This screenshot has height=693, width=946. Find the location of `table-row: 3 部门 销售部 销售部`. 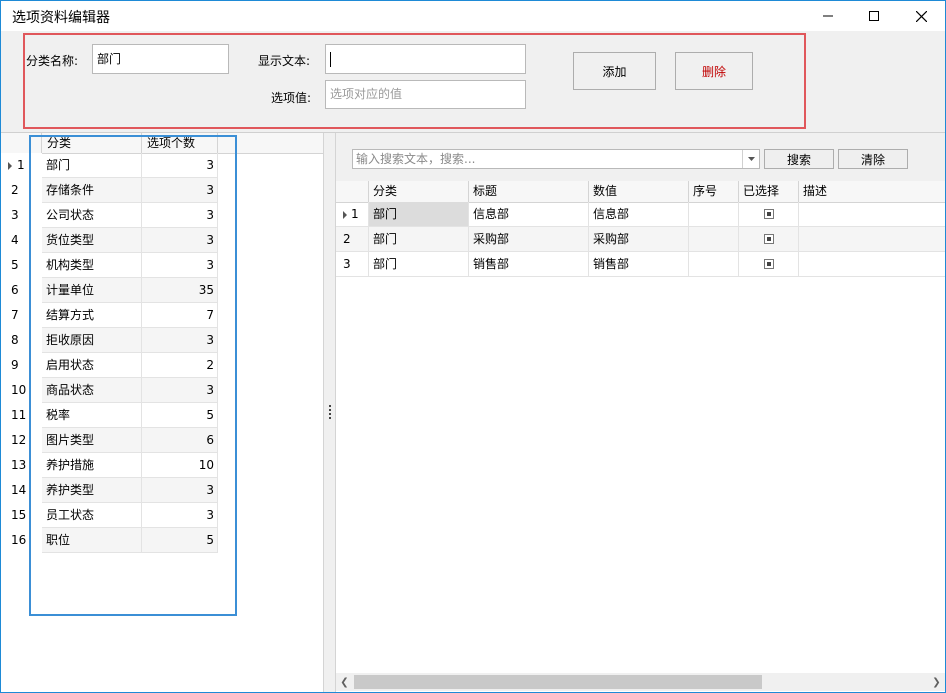

table-row: 3 部门 销售部 销售部 is located at coordinates (640, 264).